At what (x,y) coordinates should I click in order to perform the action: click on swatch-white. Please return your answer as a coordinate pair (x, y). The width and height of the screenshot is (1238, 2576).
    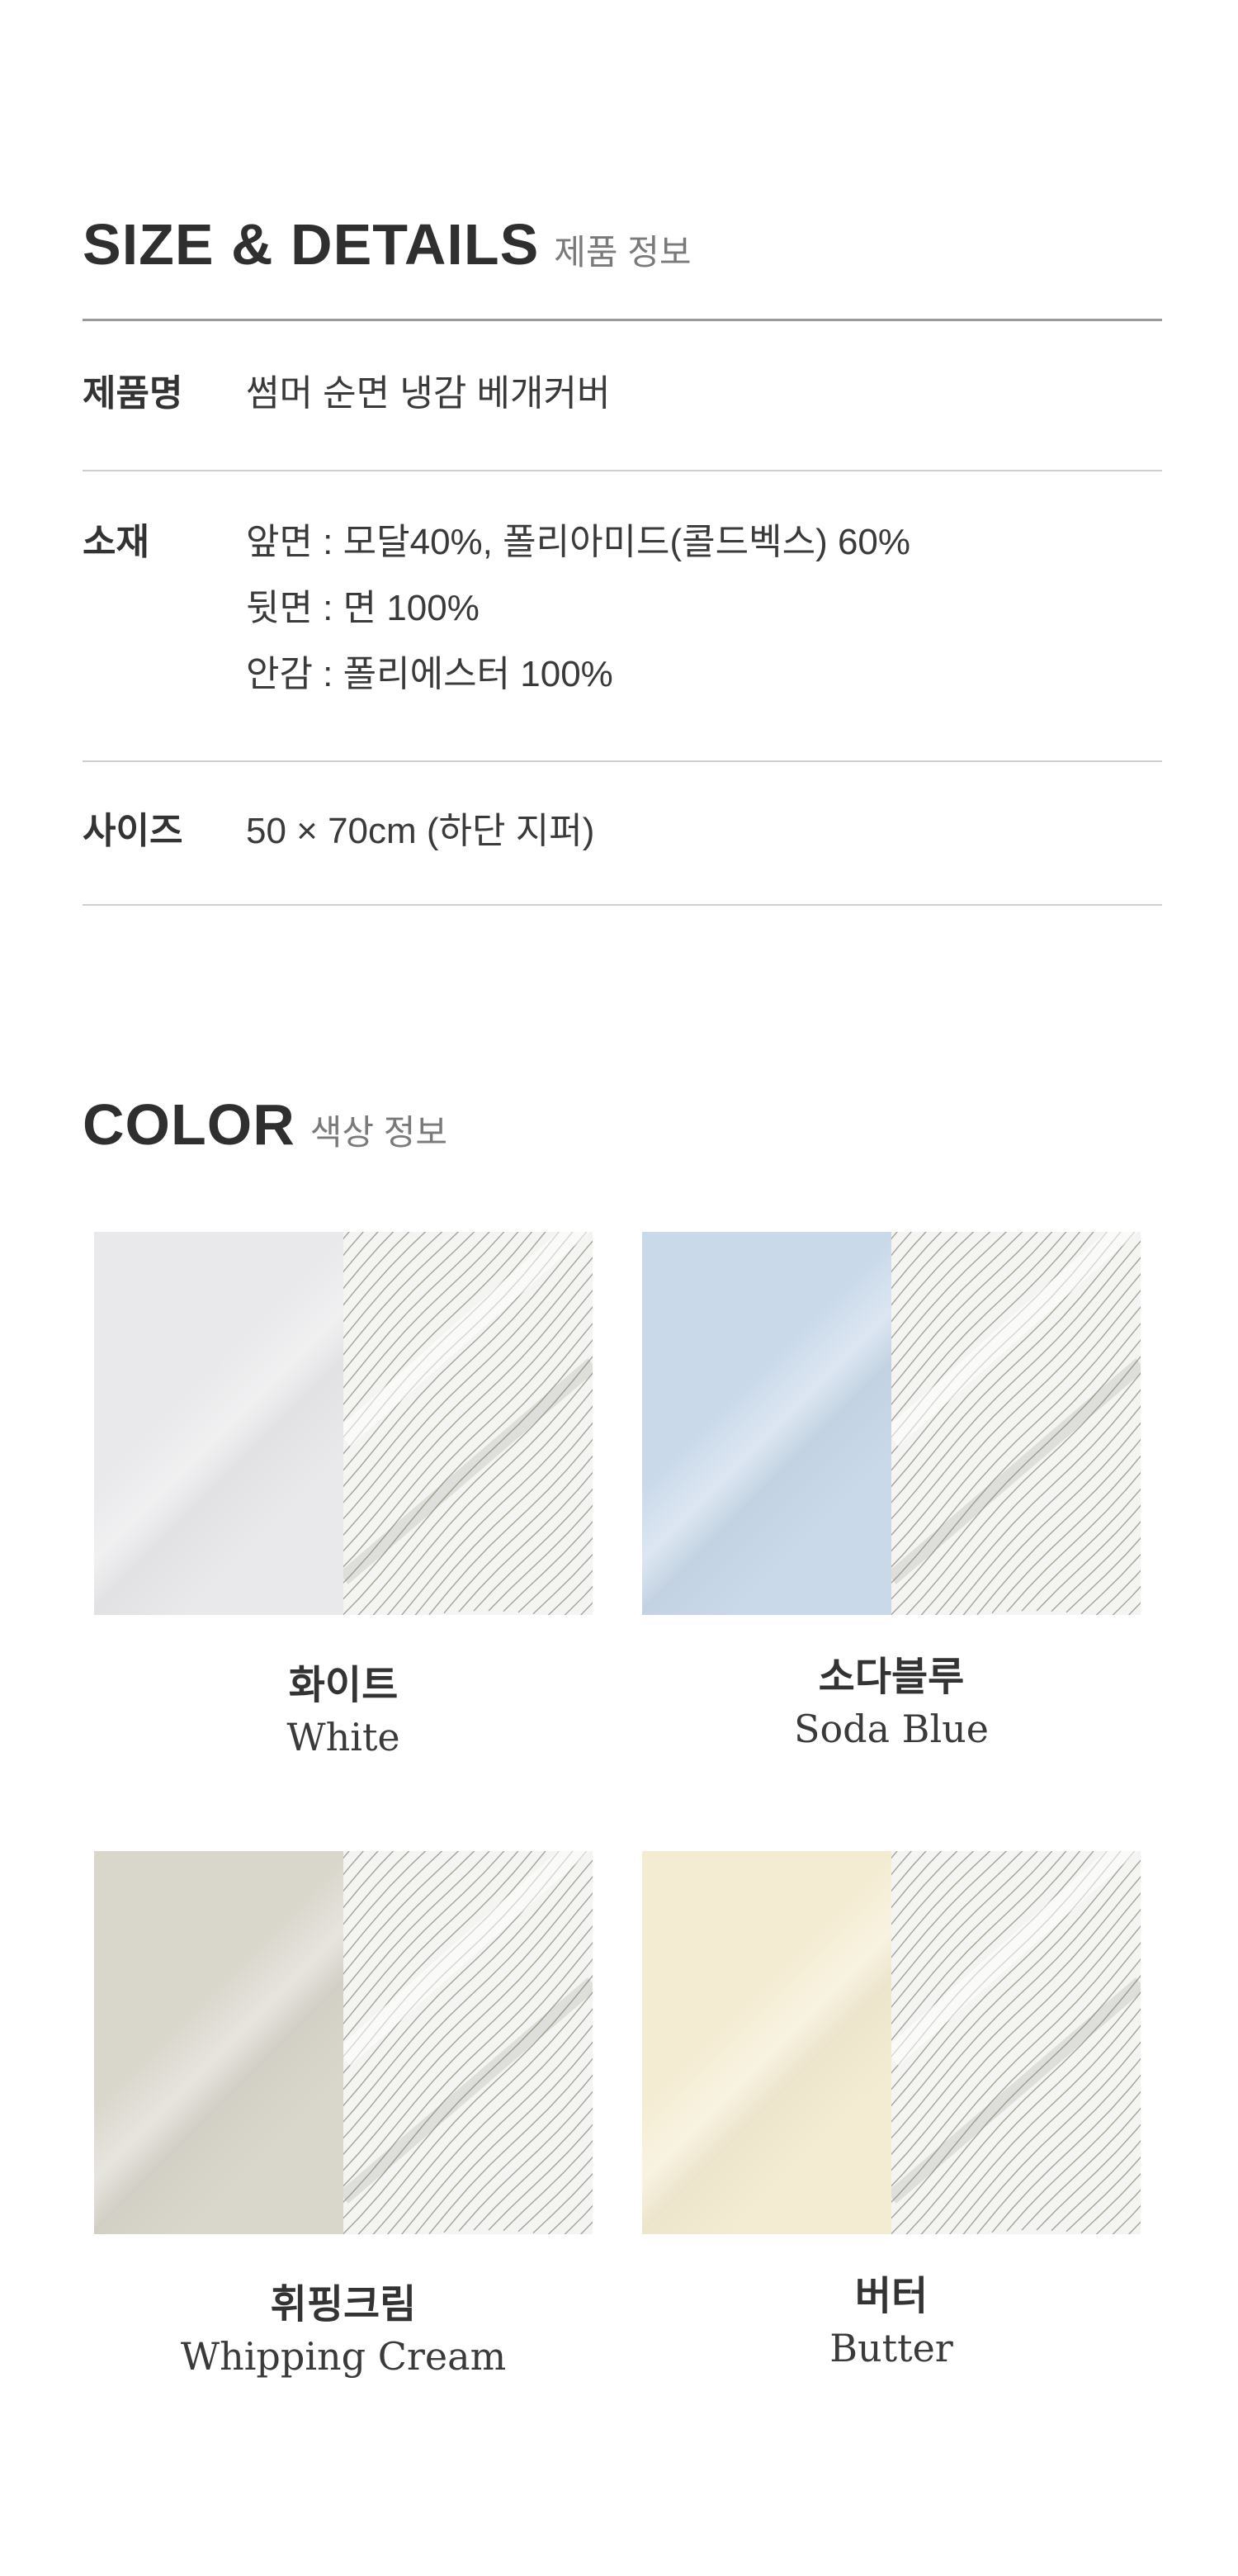
    Looking at the image, I should click on (343, 1423).